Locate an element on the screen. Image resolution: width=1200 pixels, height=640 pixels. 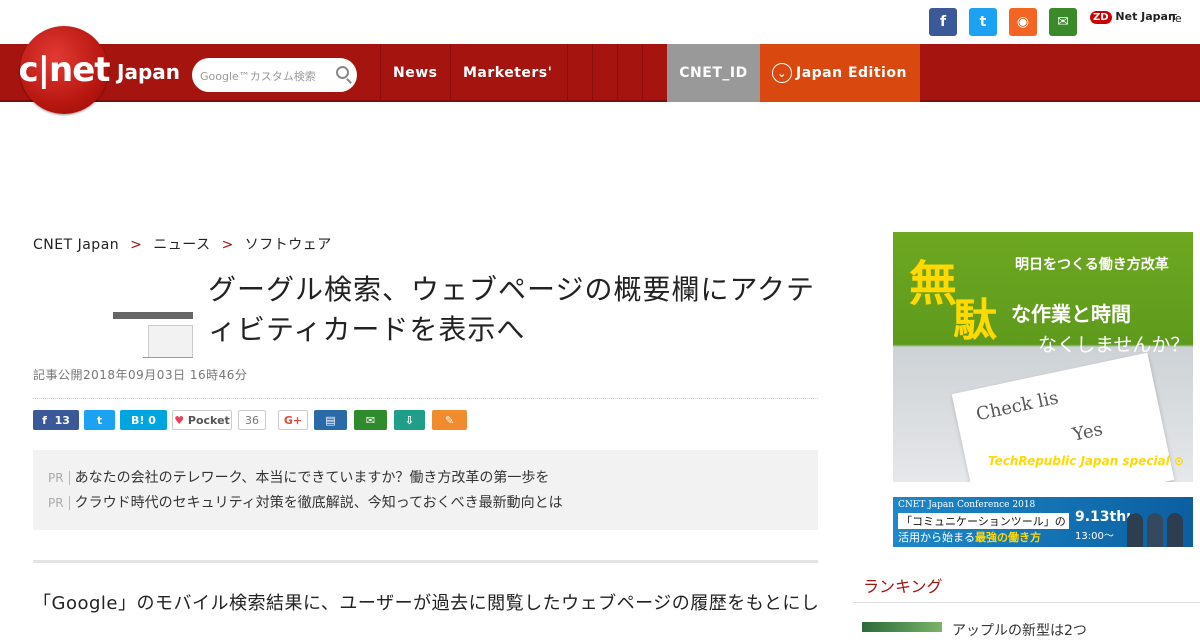
pr-link: PR あなたの会社のテレワーク、本当にできていますか？働き方改革の第一歩を is located at coordinates (298, 477).